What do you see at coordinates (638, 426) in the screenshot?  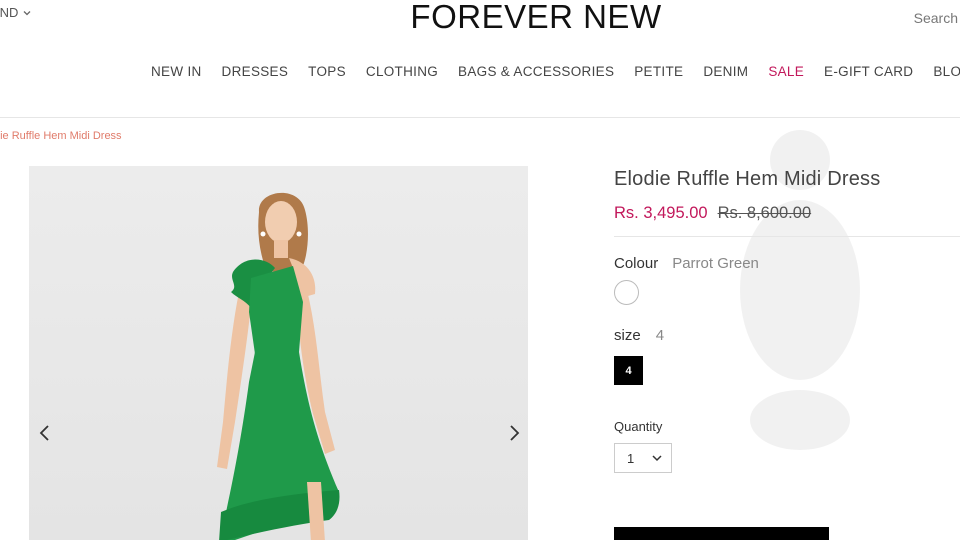 I see `quantity-label: Quantity` at bounding box center [638, 426].